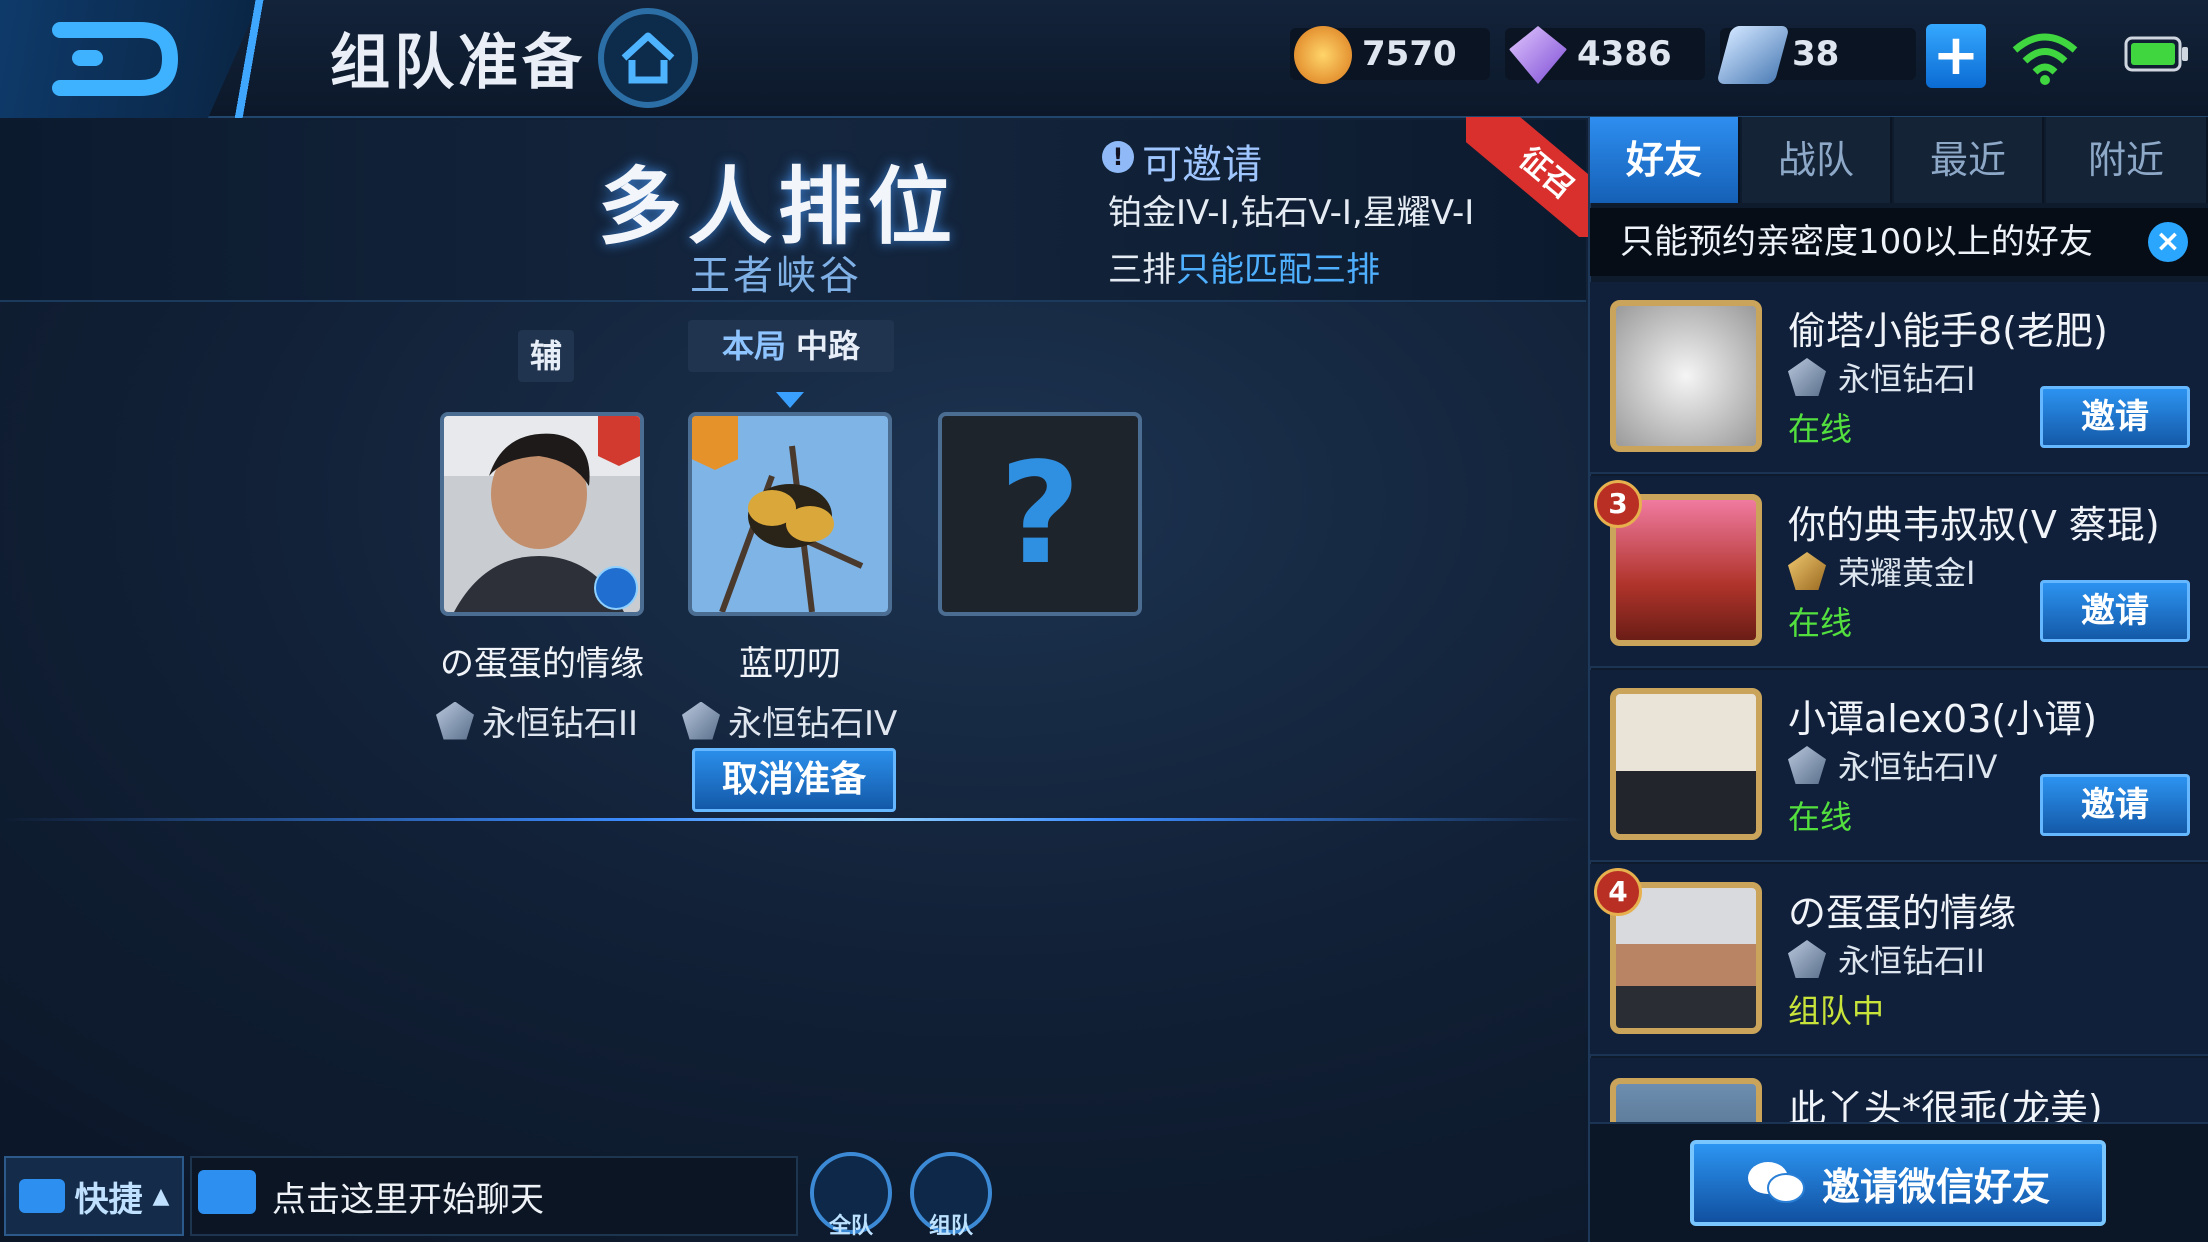 This screenshot has width=2208, height=1242. I want to click on friend-name: 偷塔小能手8(老肥), so click(1948, 331).